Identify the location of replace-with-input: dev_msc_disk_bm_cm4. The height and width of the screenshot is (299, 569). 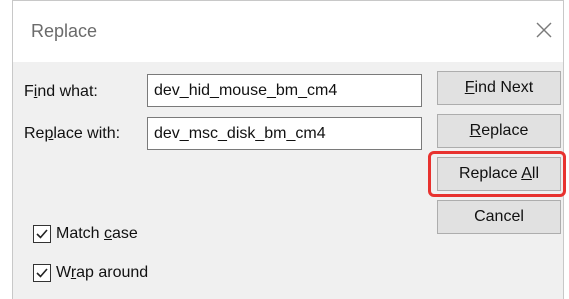
(284, 133).